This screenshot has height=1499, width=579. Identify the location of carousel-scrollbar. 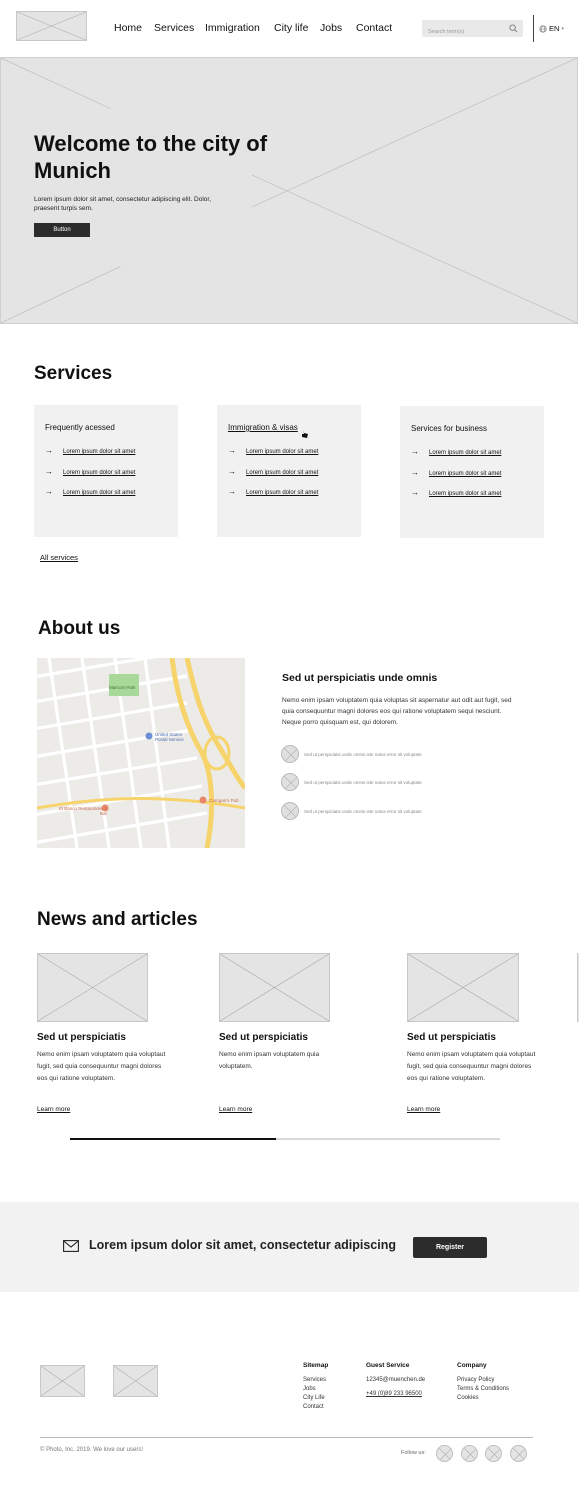
(285, 1139).